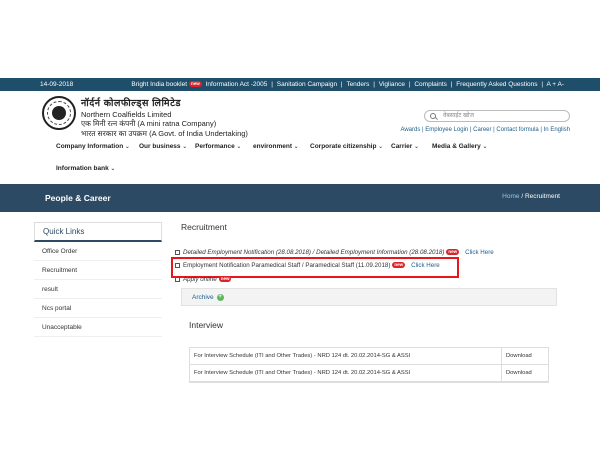 This screenshot has width=600, height=450. Describe the element at coordinates (218, 146) in the screenshot. I see `nav-performance: Performance ⌄` at that location.